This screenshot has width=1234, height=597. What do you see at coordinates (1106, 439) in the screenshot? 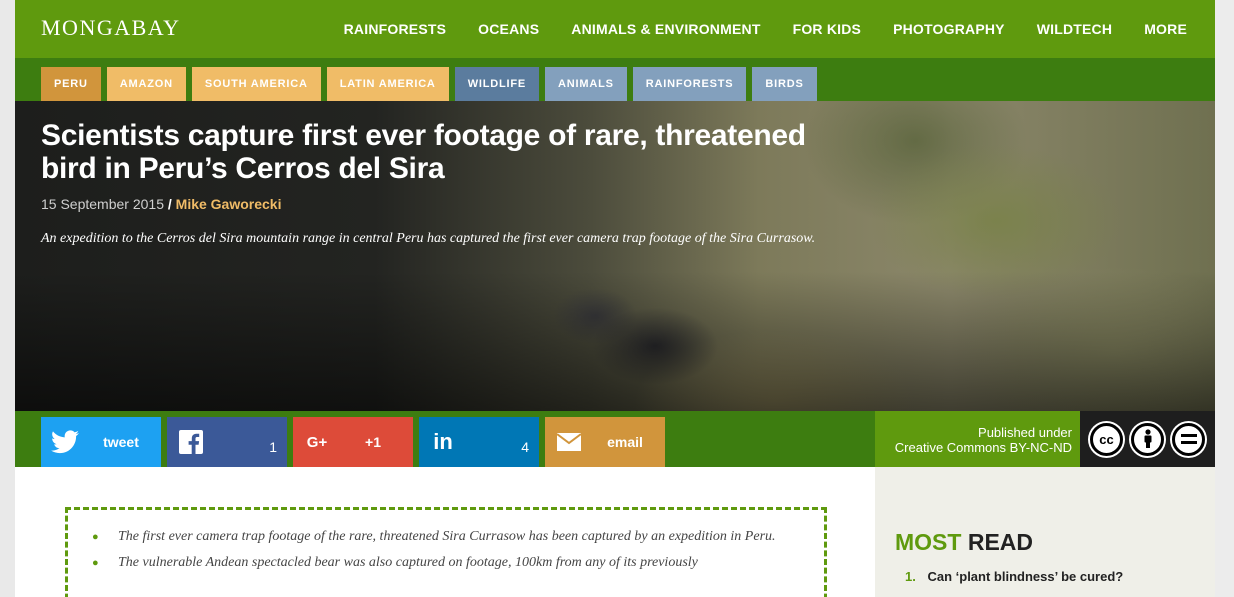
I see `cc-icon: cc` at bounding box center [1106, 439].